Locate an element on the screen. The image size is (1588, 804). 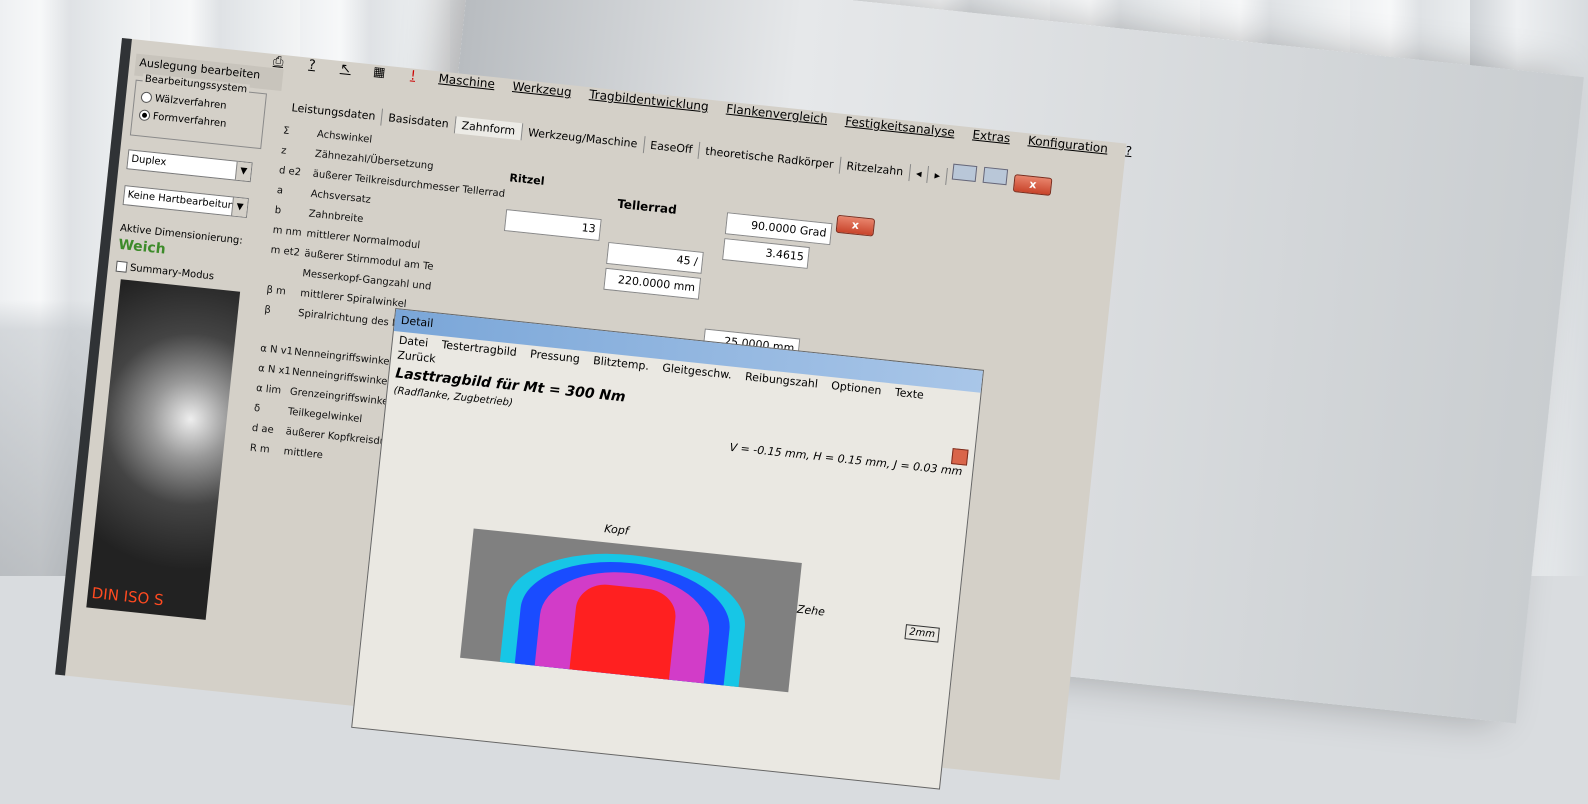
detail-close-icon is located at coordinates (960, 457).